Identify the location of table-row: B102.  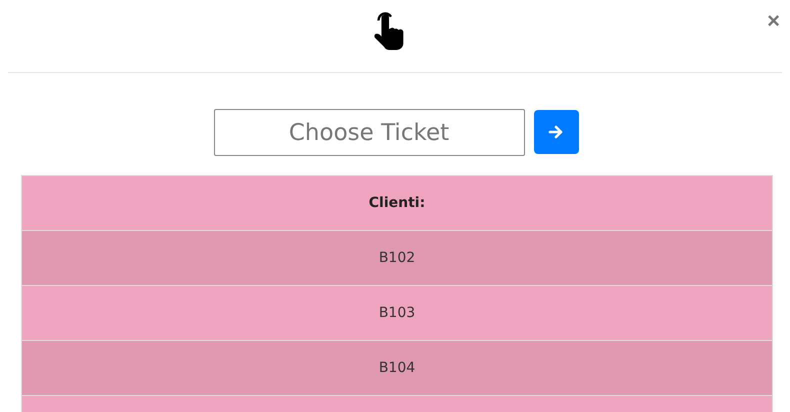
(397, 257).